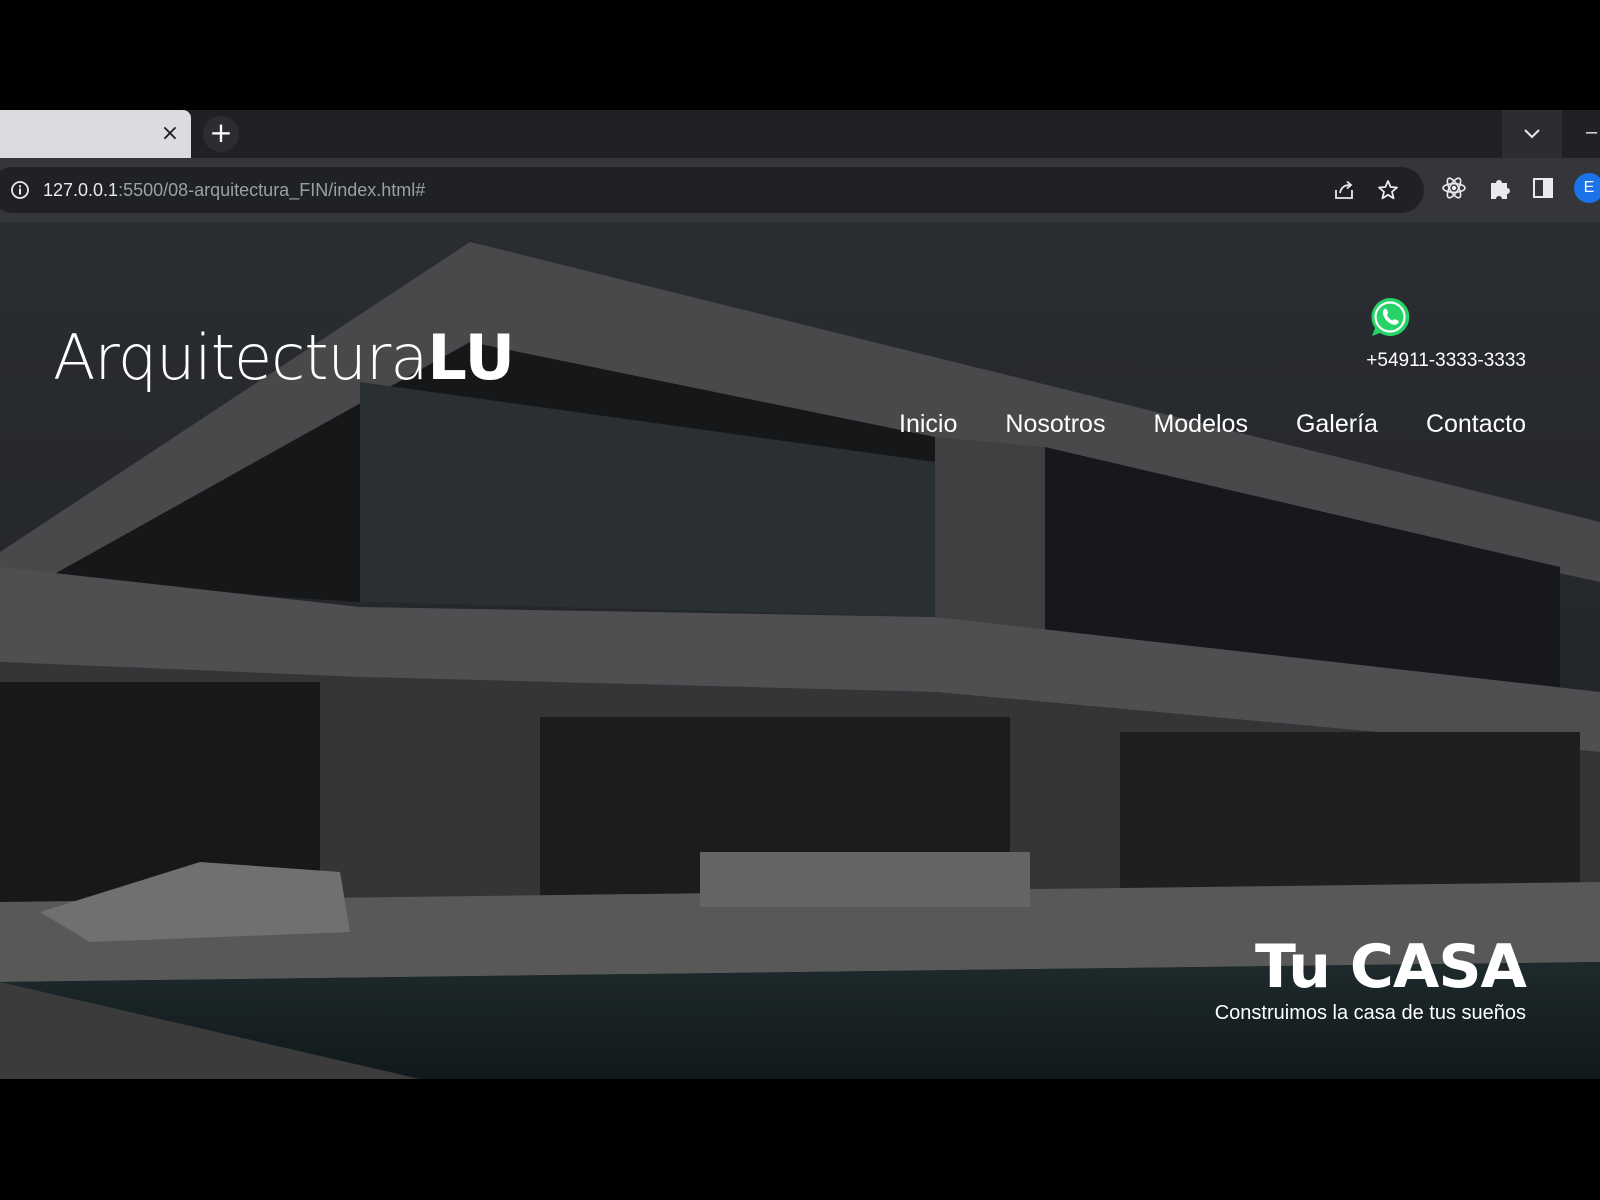  I want to click on star-icon, so click(1388, 190).